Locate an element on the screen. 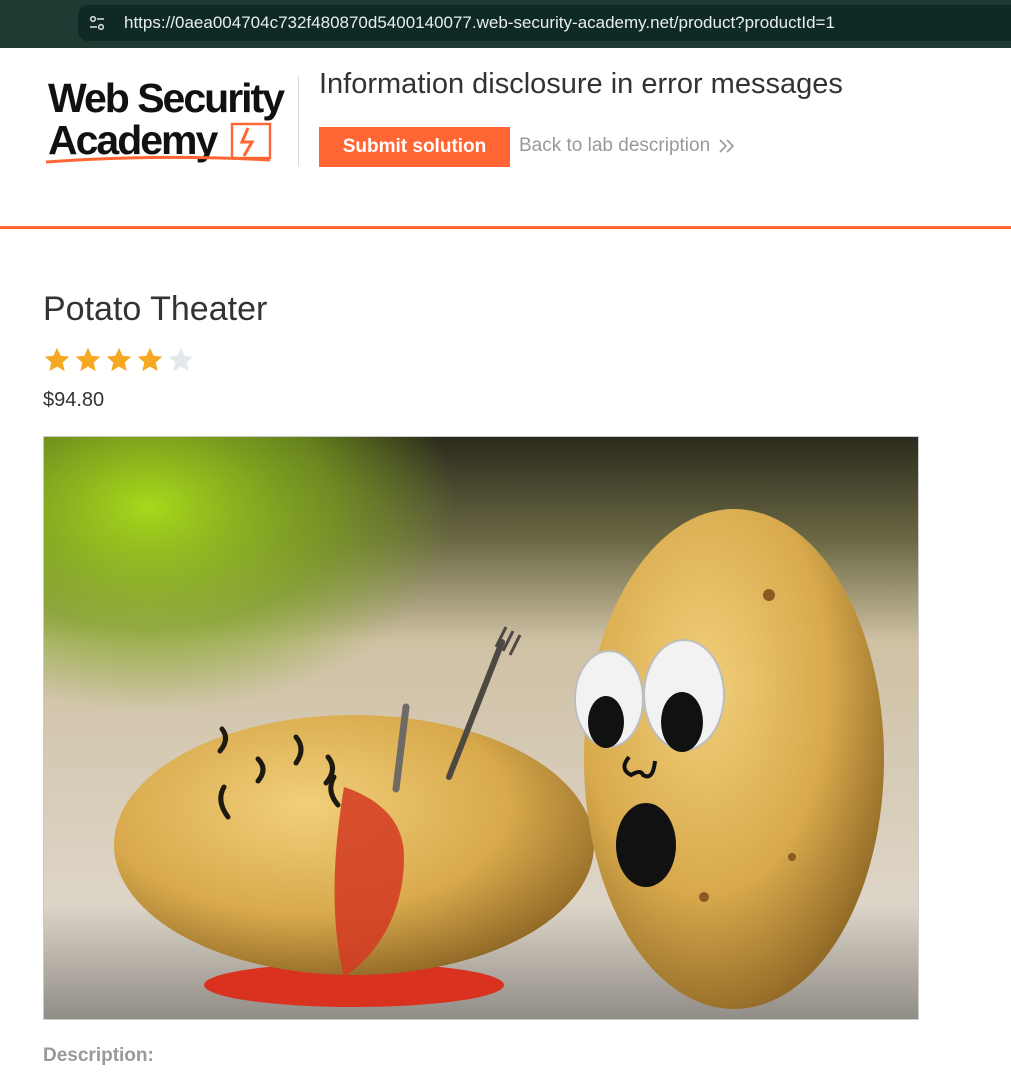 The image size is (1011, 1077). star-icon-empty is located at coordinates (181, 359).